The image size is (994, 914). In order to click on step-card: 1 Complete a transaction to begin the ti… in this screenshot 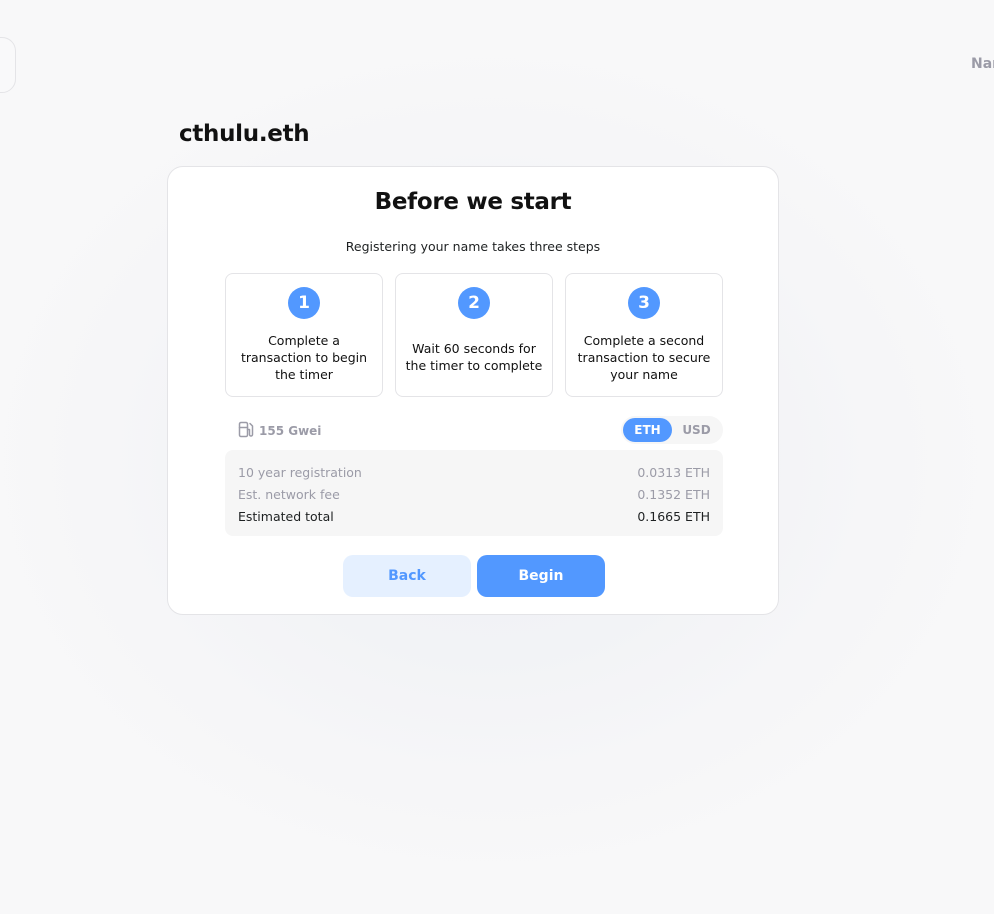, I will do `click(304, 335)`.